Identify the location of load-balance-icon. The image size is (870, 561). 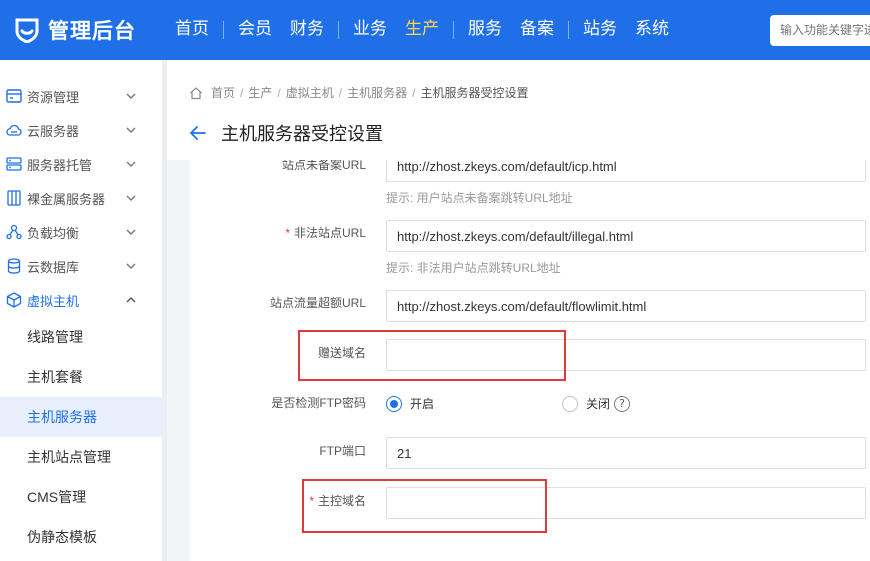
(14, 232).